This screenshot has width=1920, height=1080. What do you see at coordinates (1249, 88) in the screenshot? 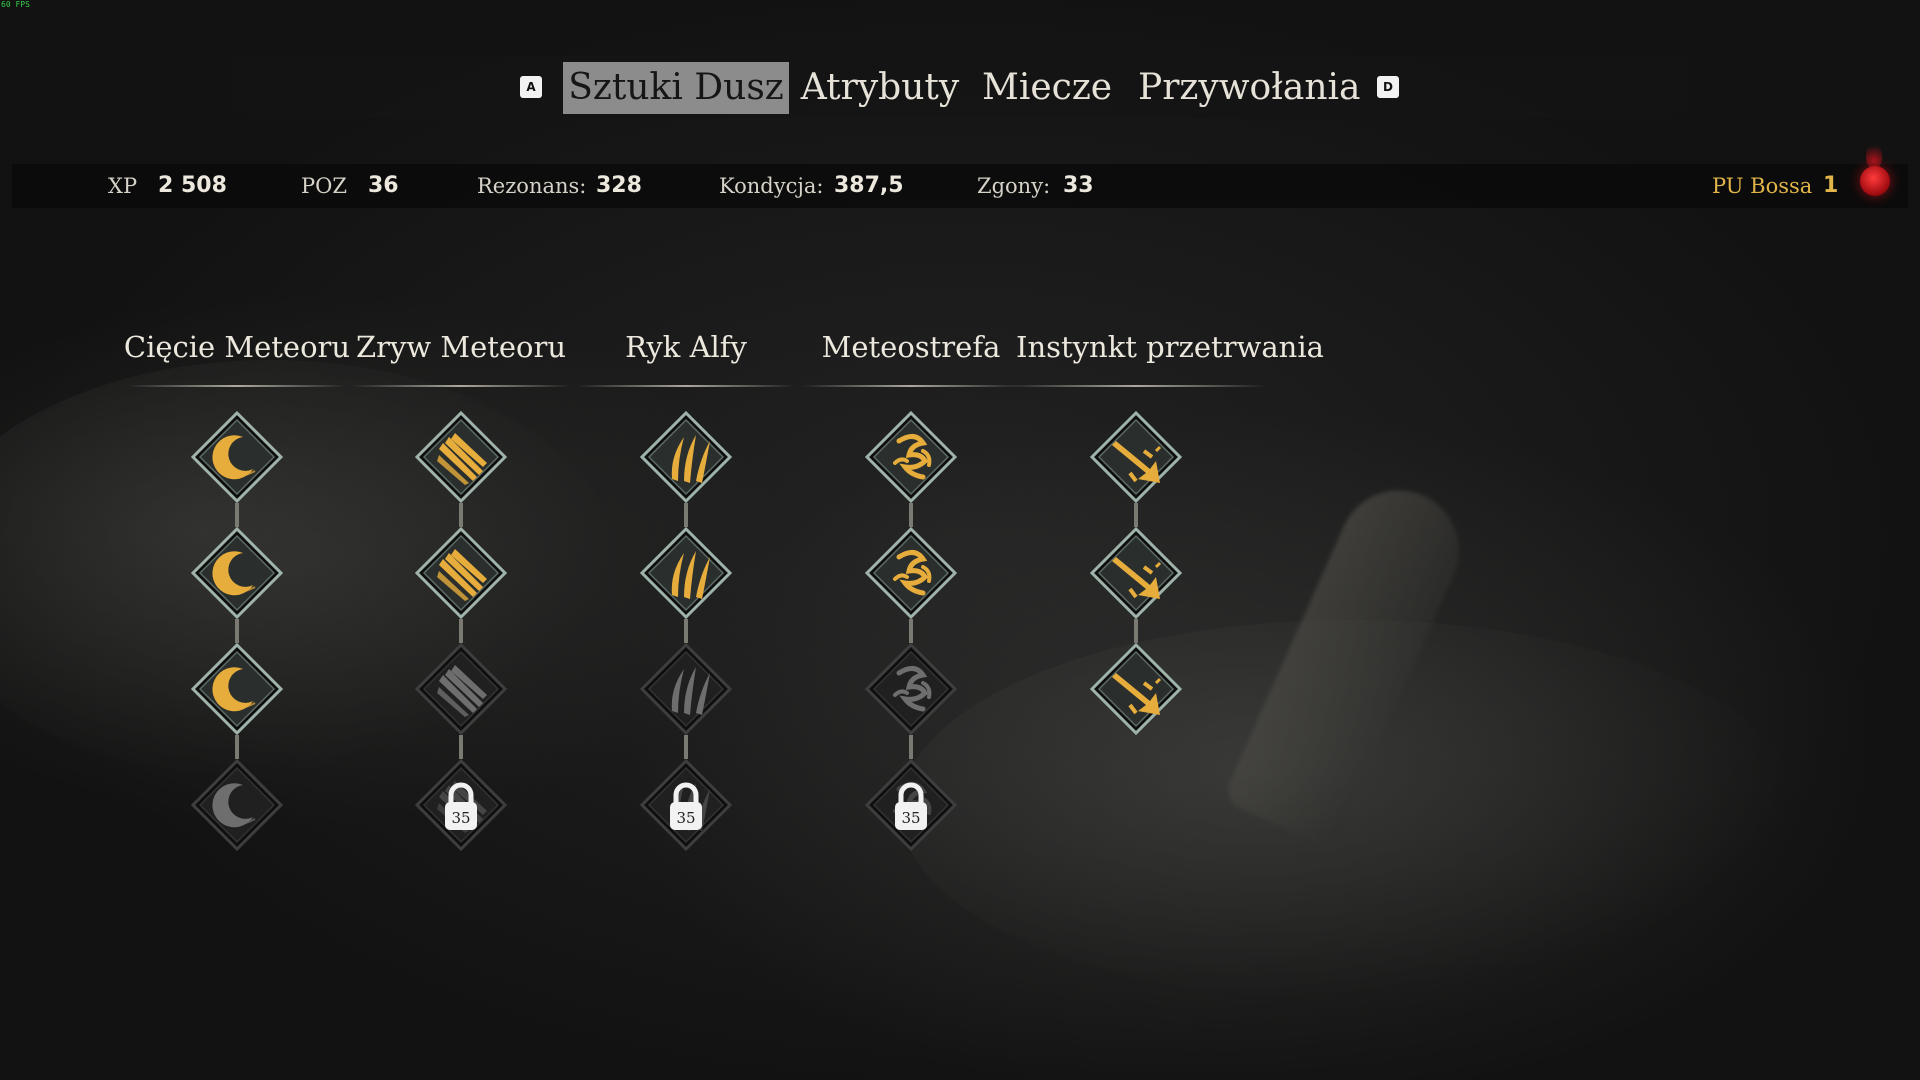
I see `tab-summons: Przywołania` at bounding box center [1249, 88].